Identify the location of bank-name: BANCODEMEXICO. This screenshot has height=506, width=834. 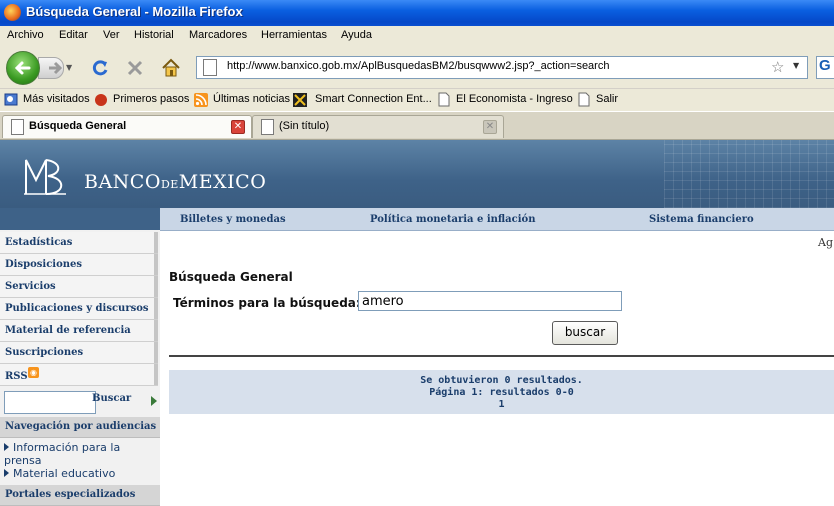
(175, 182).